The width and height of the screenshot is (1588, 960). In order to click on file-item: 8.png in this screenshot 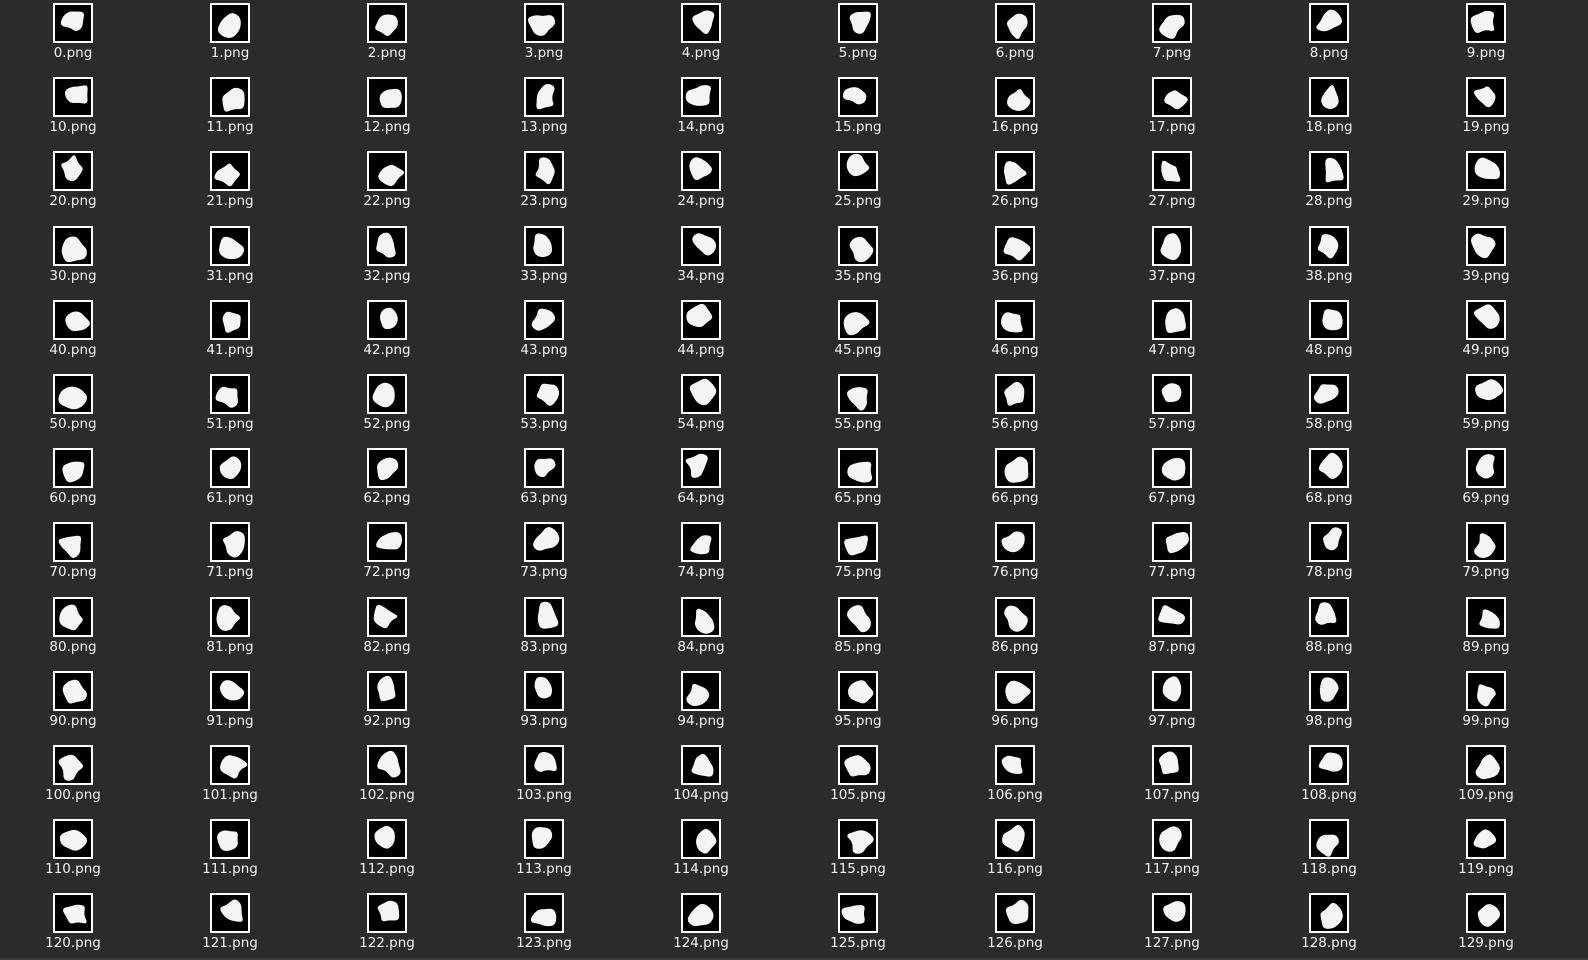, I will do `click(1329, 35)`.